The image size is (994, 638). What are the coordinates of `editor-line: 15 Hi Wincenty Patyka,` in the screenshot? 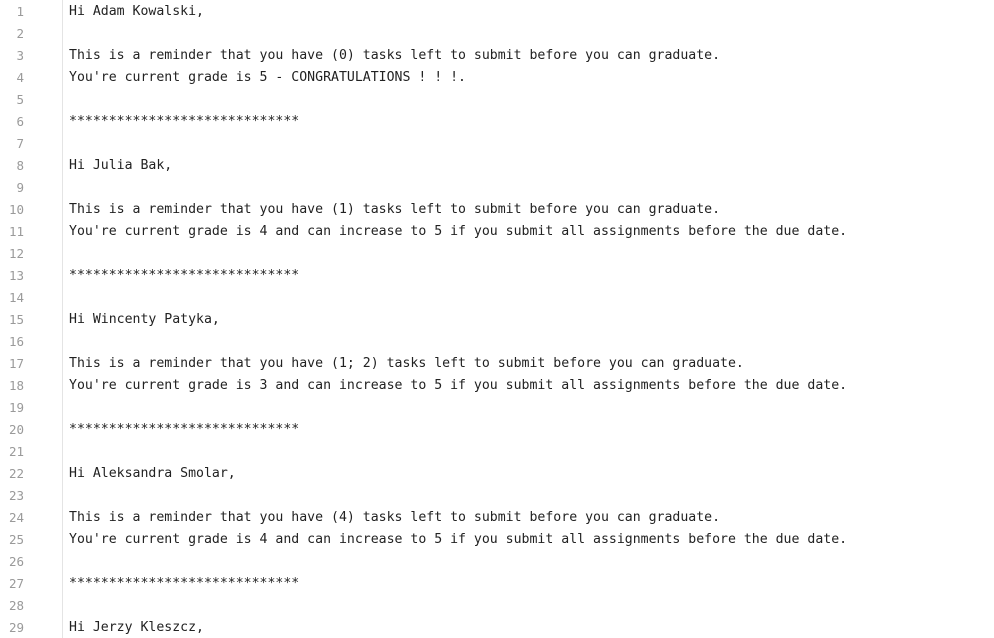 It's located at (497, 320).